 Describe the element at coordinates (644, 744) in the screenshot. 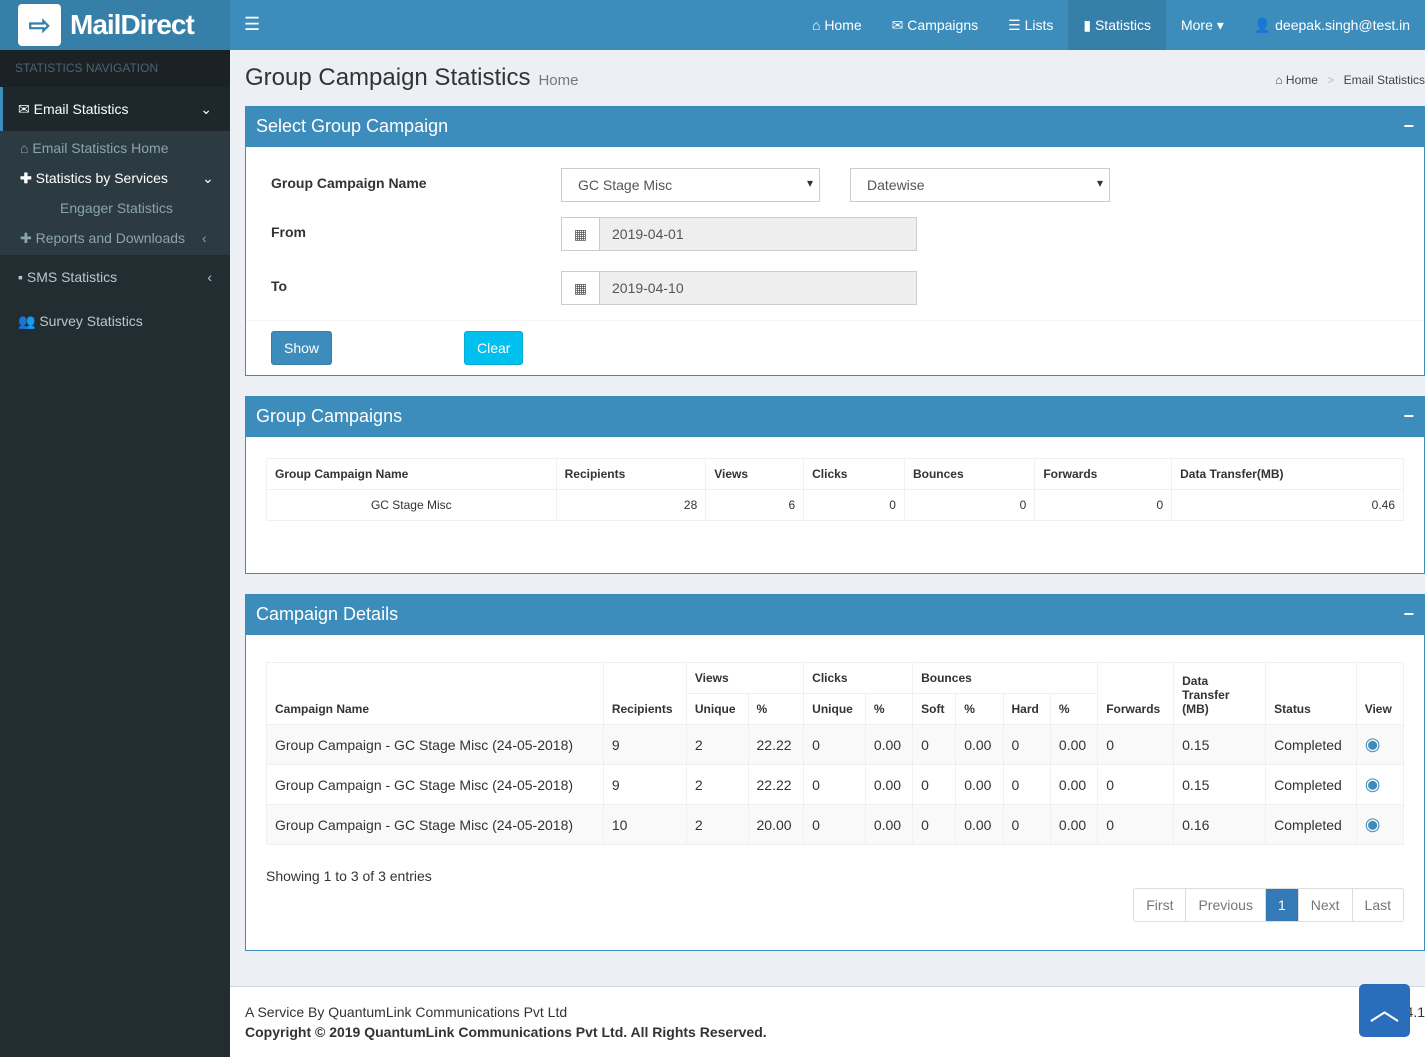

I see `table-cell: 9` at that location.